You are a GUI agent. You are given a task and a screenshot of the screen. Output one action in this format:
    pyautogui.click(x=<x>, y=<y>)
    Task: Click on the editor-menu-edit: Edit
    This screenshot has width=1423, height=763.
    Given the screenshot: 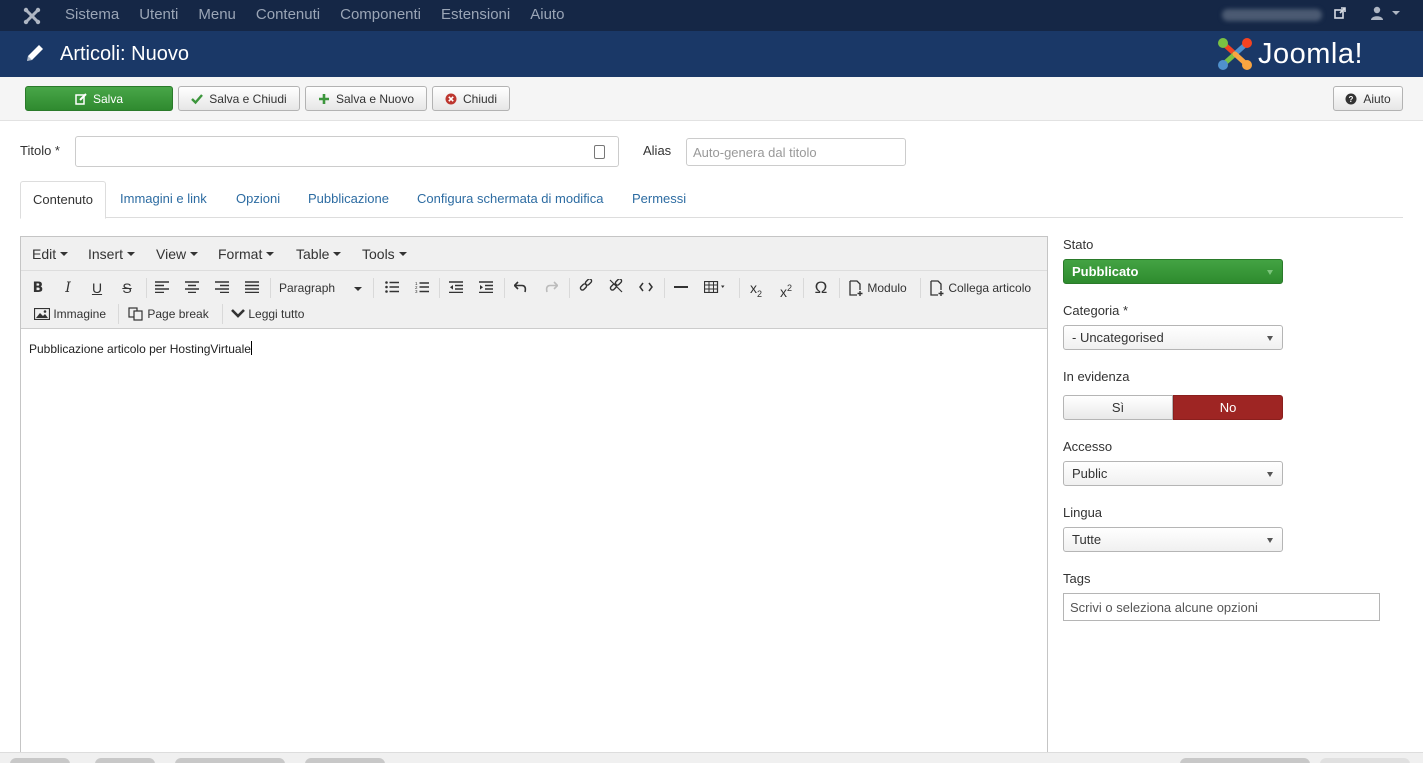 What is the action you would take?
    pyautogui.click(x=50, y=254)
    